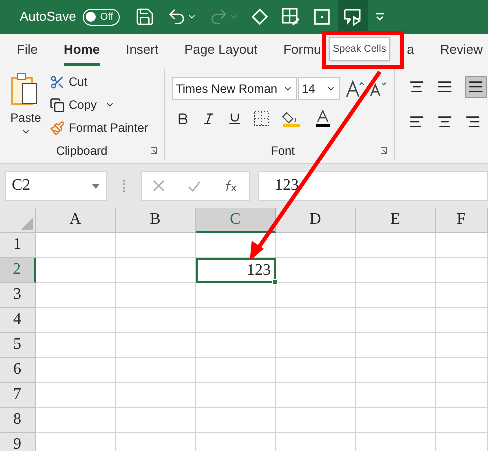  Describe the element at coordinates (319, 88) in the screenshot. I see `font-size-field: 14` at that location.